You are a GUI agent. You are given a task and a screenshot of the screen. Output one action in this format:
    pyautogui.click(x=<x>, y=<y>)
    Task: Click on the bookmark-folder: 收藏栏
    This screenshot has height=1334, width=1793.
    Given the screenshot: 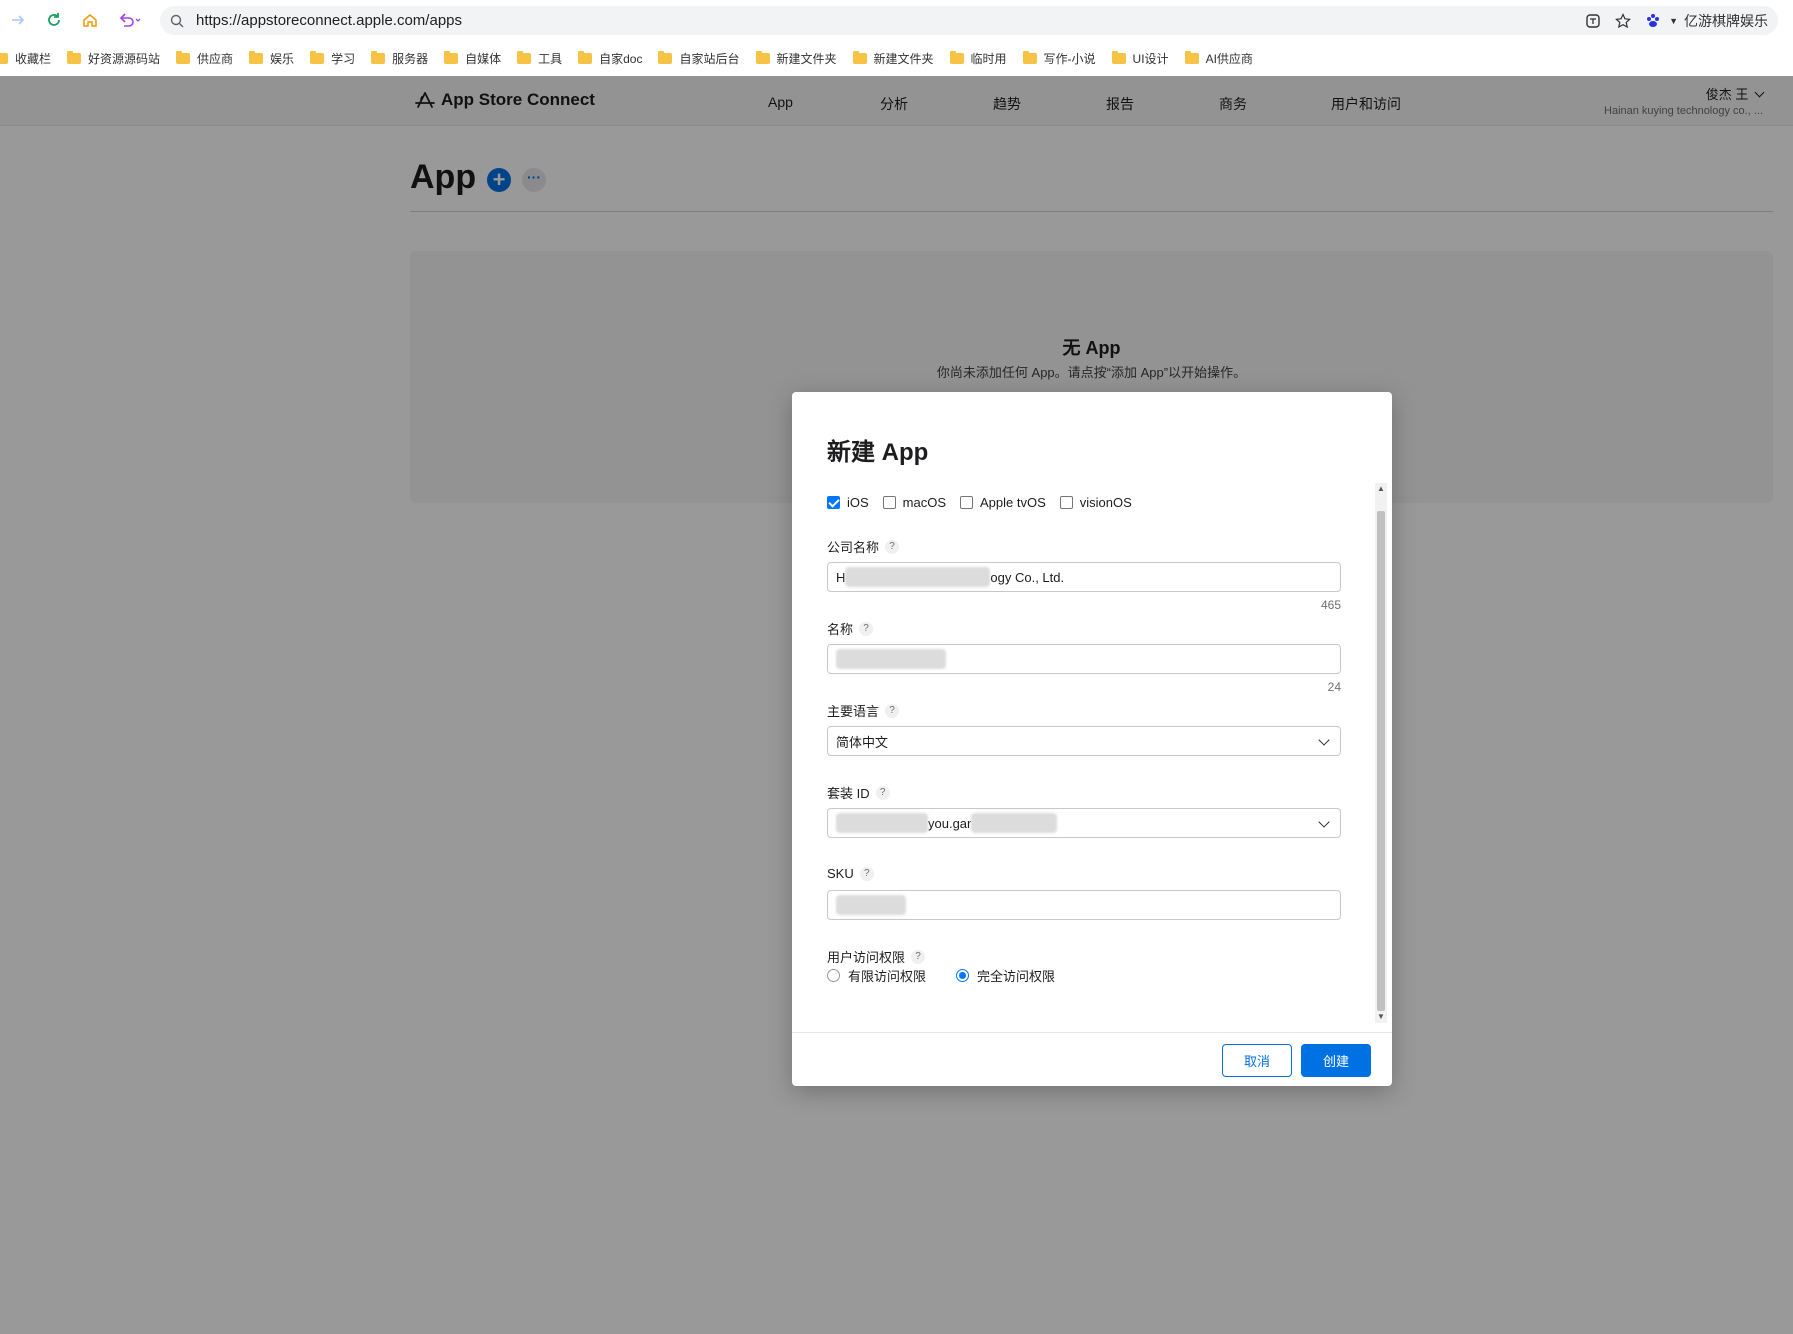 What is the action you would take?
    pyautogui.click(x=25, y=58)
    